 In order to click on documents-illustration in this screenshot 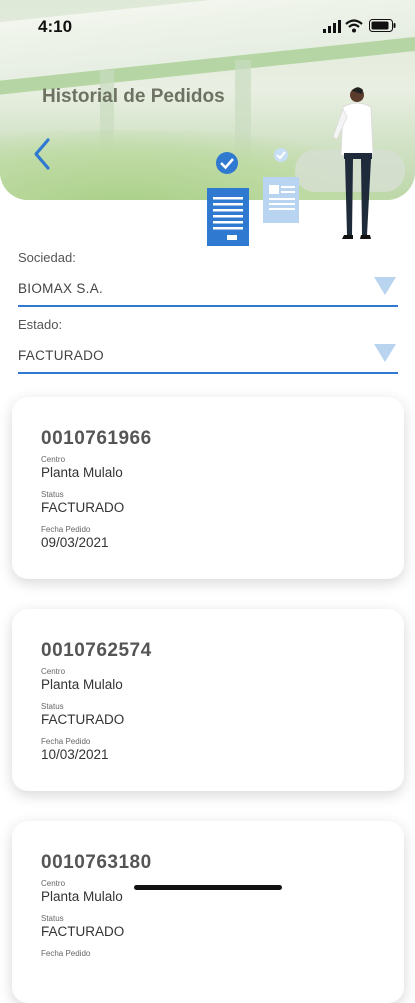, I will do `click(290, 166)`.